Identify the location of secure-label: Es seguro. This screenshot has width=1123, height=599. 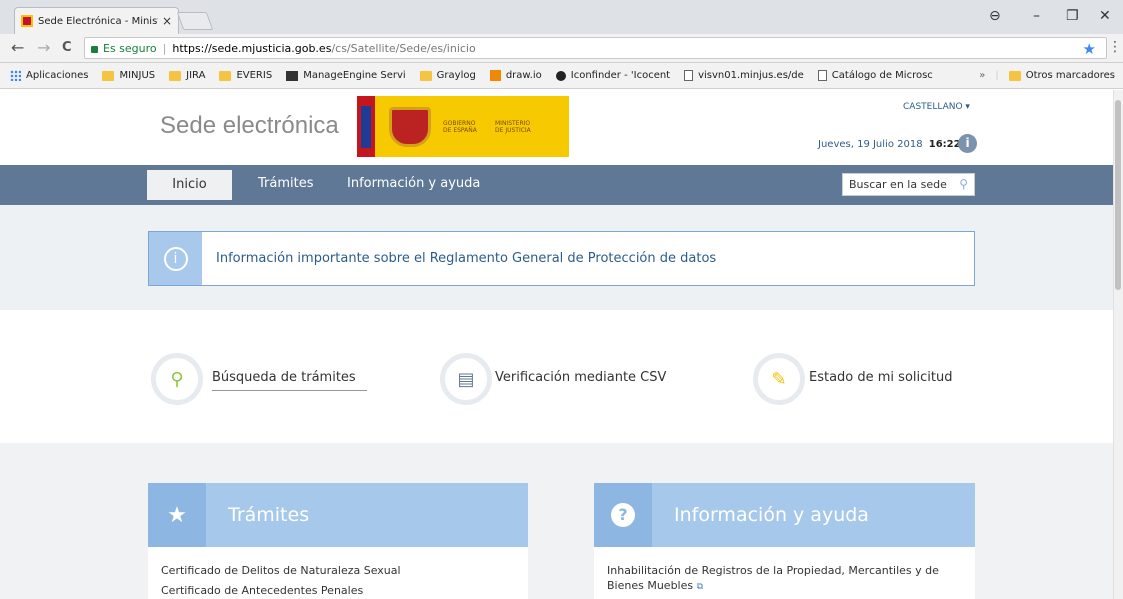
(130, 48).